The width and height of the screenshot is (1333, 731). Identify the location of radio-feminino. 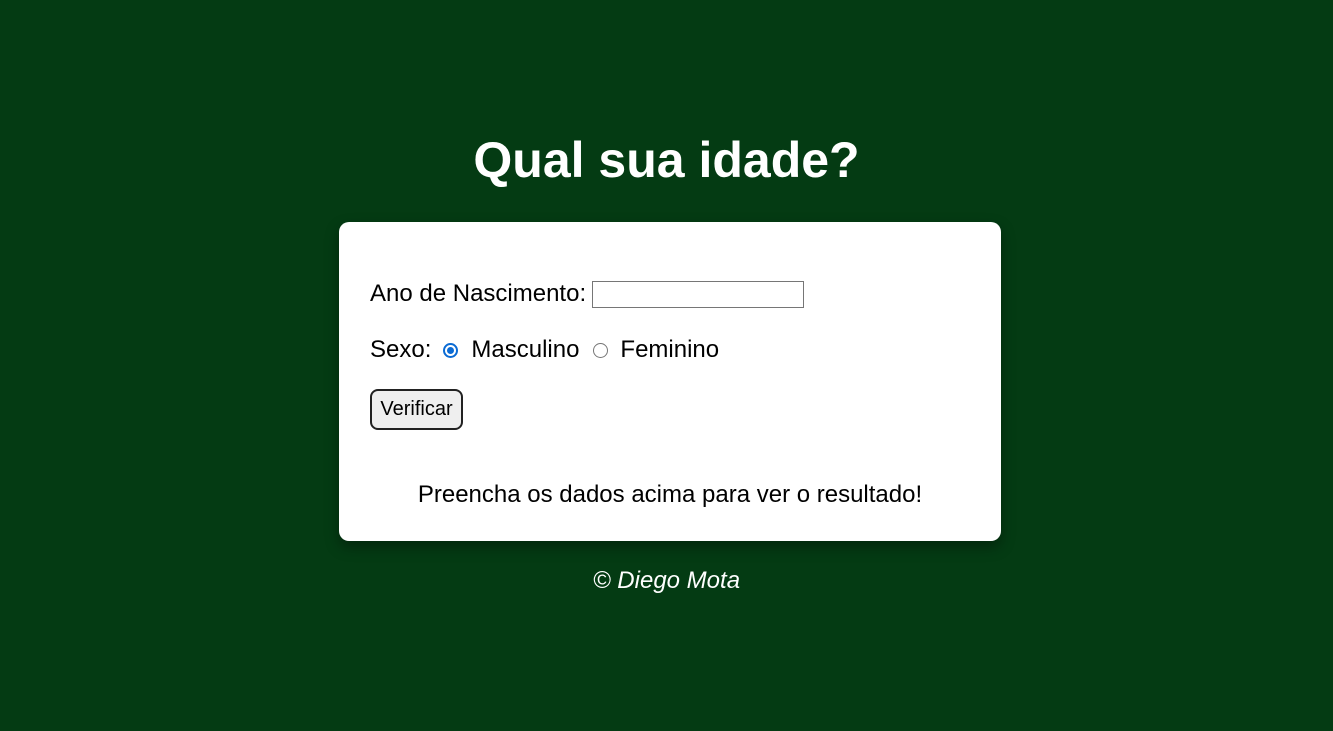
(601, 350).